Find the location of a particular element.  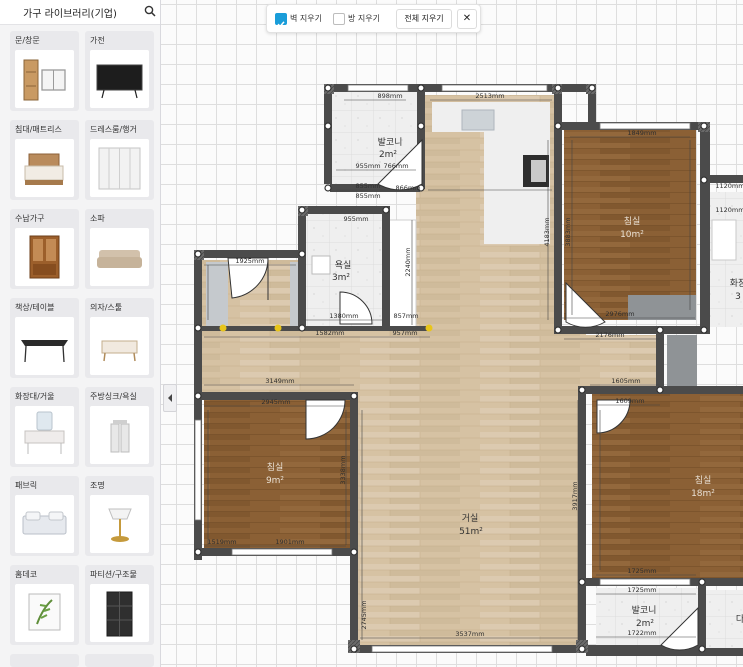

room-area-bedroom-se: 18m² is located at coordinates (703, 494).